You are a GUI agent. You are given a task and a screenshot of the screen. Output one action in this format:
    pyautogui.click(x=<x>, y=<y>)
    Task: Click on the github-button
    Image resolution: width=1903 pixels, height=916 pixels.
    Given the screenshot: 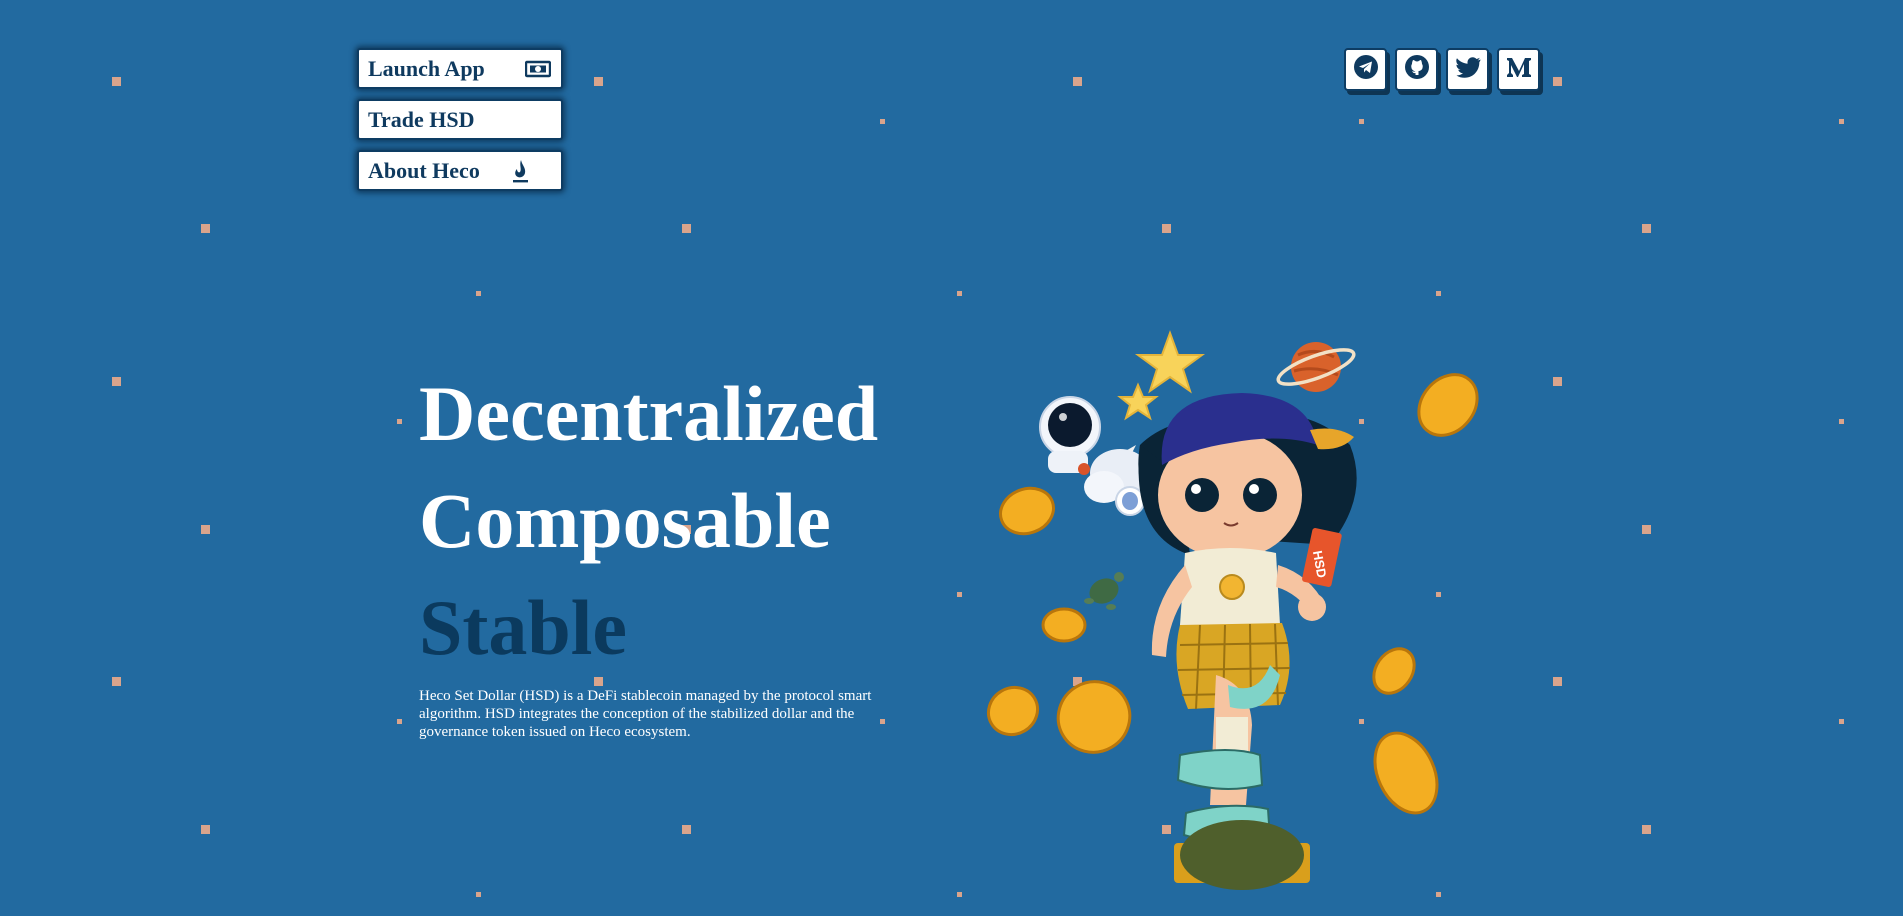 What is the action you would take?
    pyautogui.click(x=1416, y=69)
    